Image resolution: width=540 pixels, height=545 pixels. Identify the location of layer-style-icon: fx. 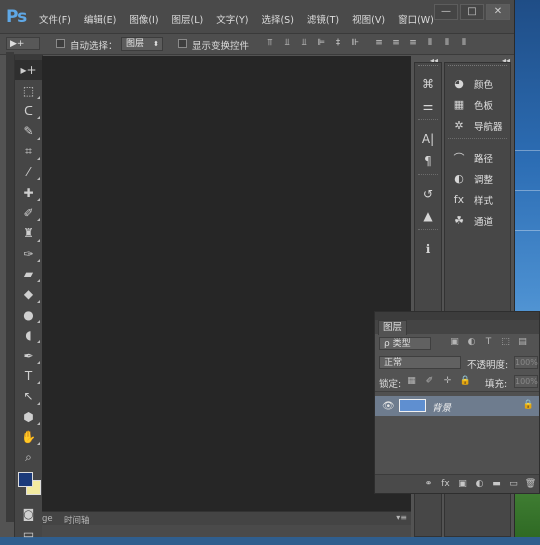
(445, 484).